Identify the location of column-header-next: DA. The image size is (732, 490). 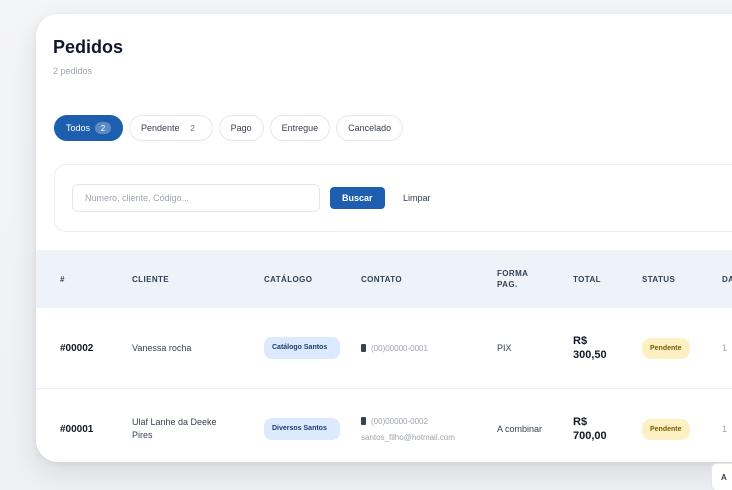
(727, 279).